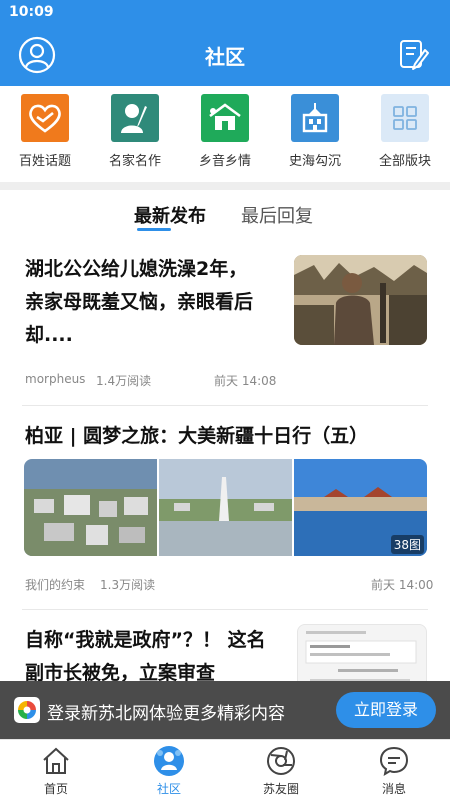  I want to click on nav-item-circle: 苏友圈, so click(281, 770).